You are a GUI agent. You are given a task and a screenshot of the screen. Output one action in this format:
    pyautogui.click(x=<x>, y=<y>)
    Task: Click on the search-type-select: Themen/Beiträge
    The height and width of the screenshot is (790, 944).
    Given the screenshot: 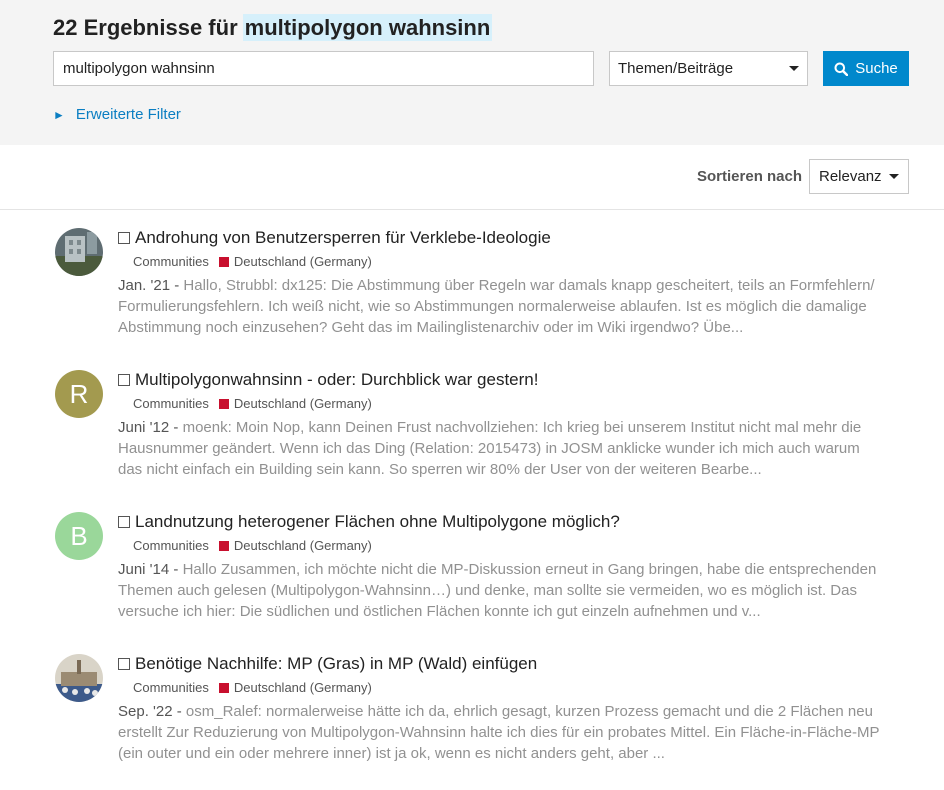 What is the action you would take?
    pyautogui.click(x=708, y=68)
    